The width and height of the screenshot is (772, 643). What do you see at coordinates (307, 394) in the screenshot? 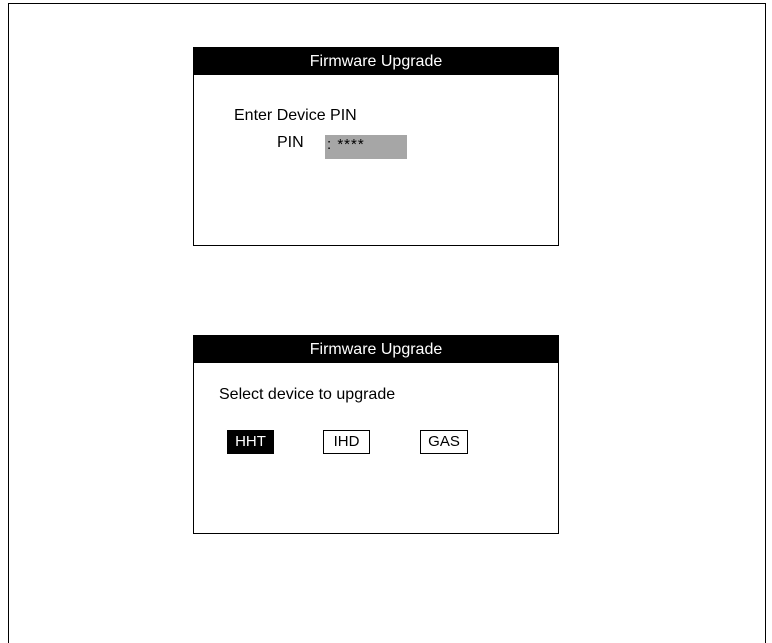
I see `select-prompt: Select device to upgrade` at bounding box center [307, 394].